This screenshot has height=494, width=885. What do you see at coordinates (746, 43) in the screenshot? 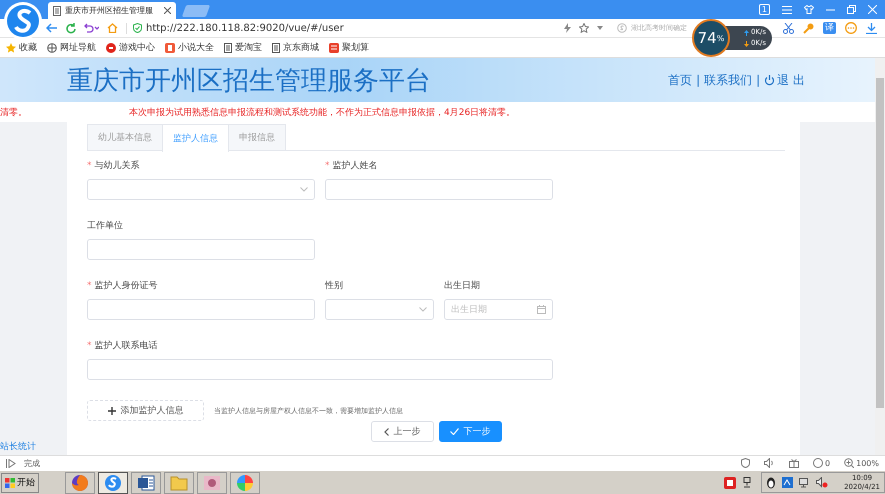
I see `down-arrow-icon` at bounding box center [746, 43].